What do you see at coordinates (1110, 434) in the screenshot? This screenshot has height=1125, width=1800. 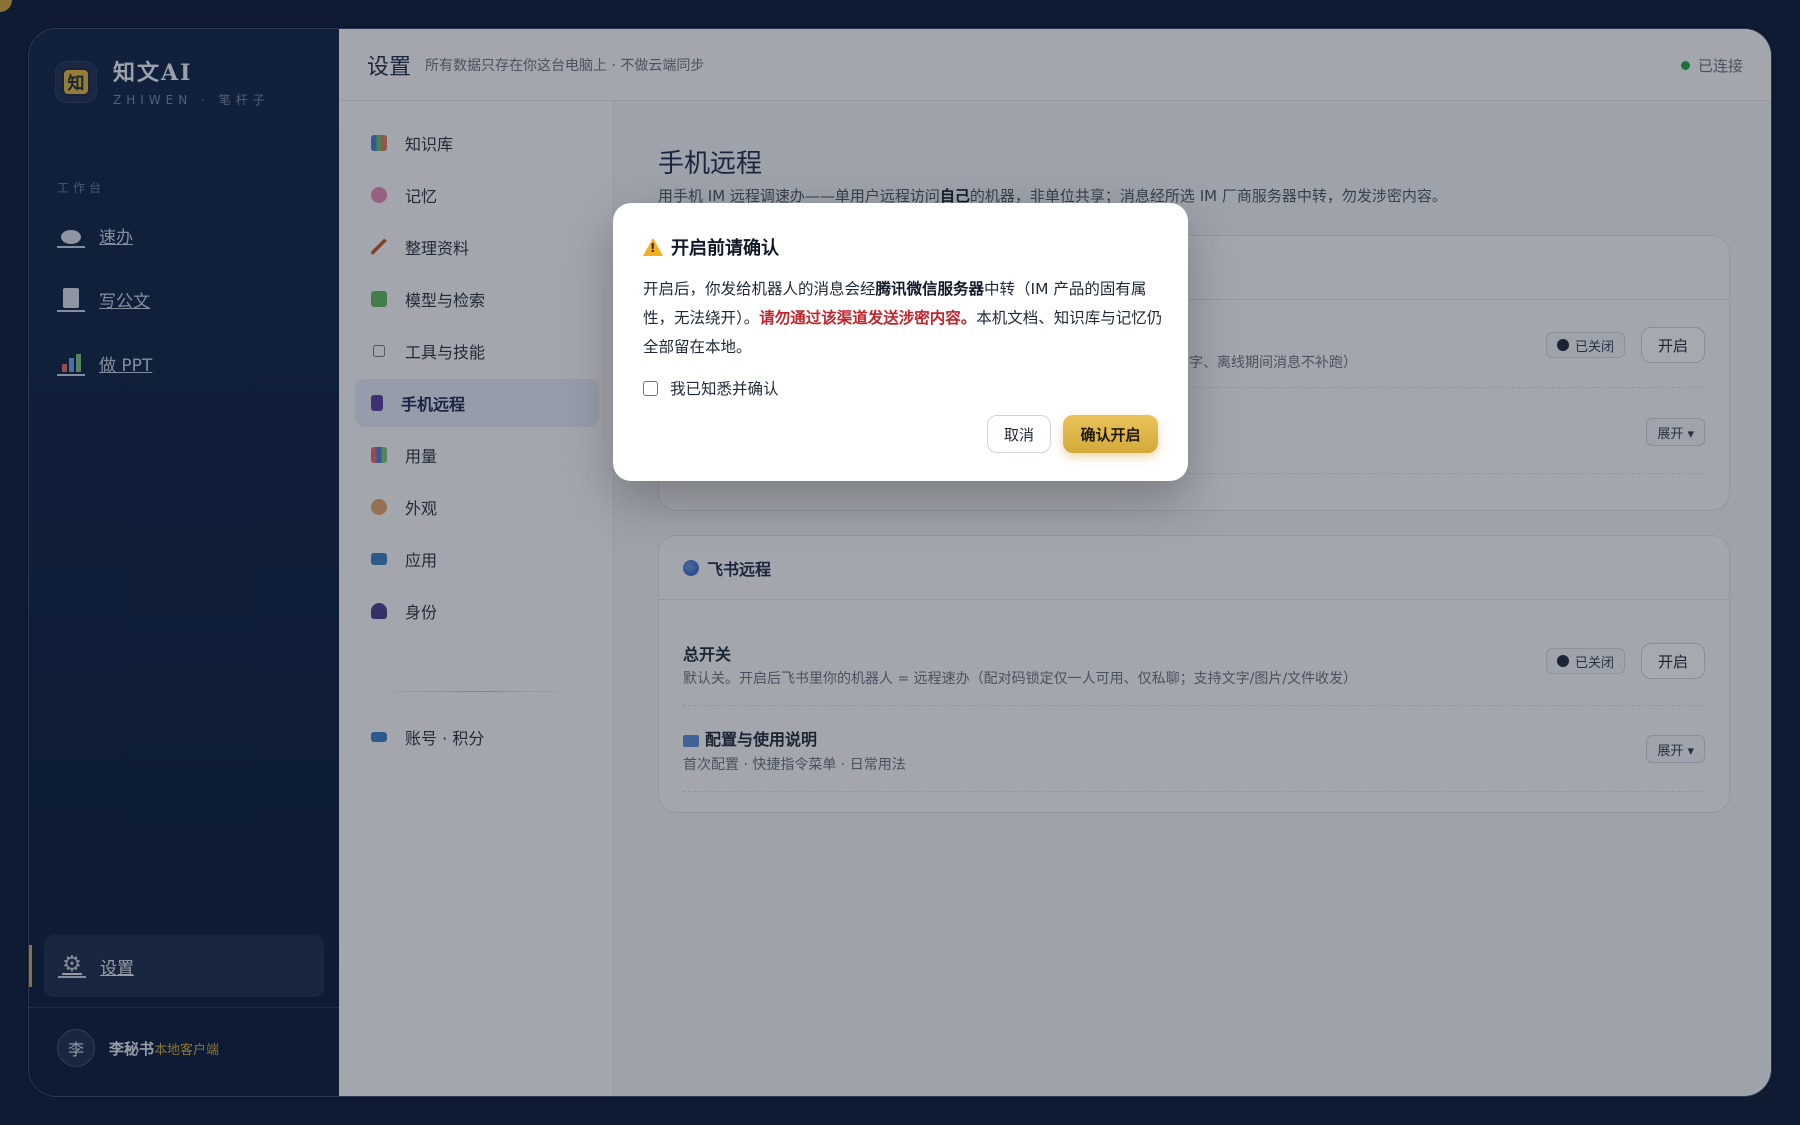 I see `confirm-button: 确认开启` at bounding box center [1110, 434].